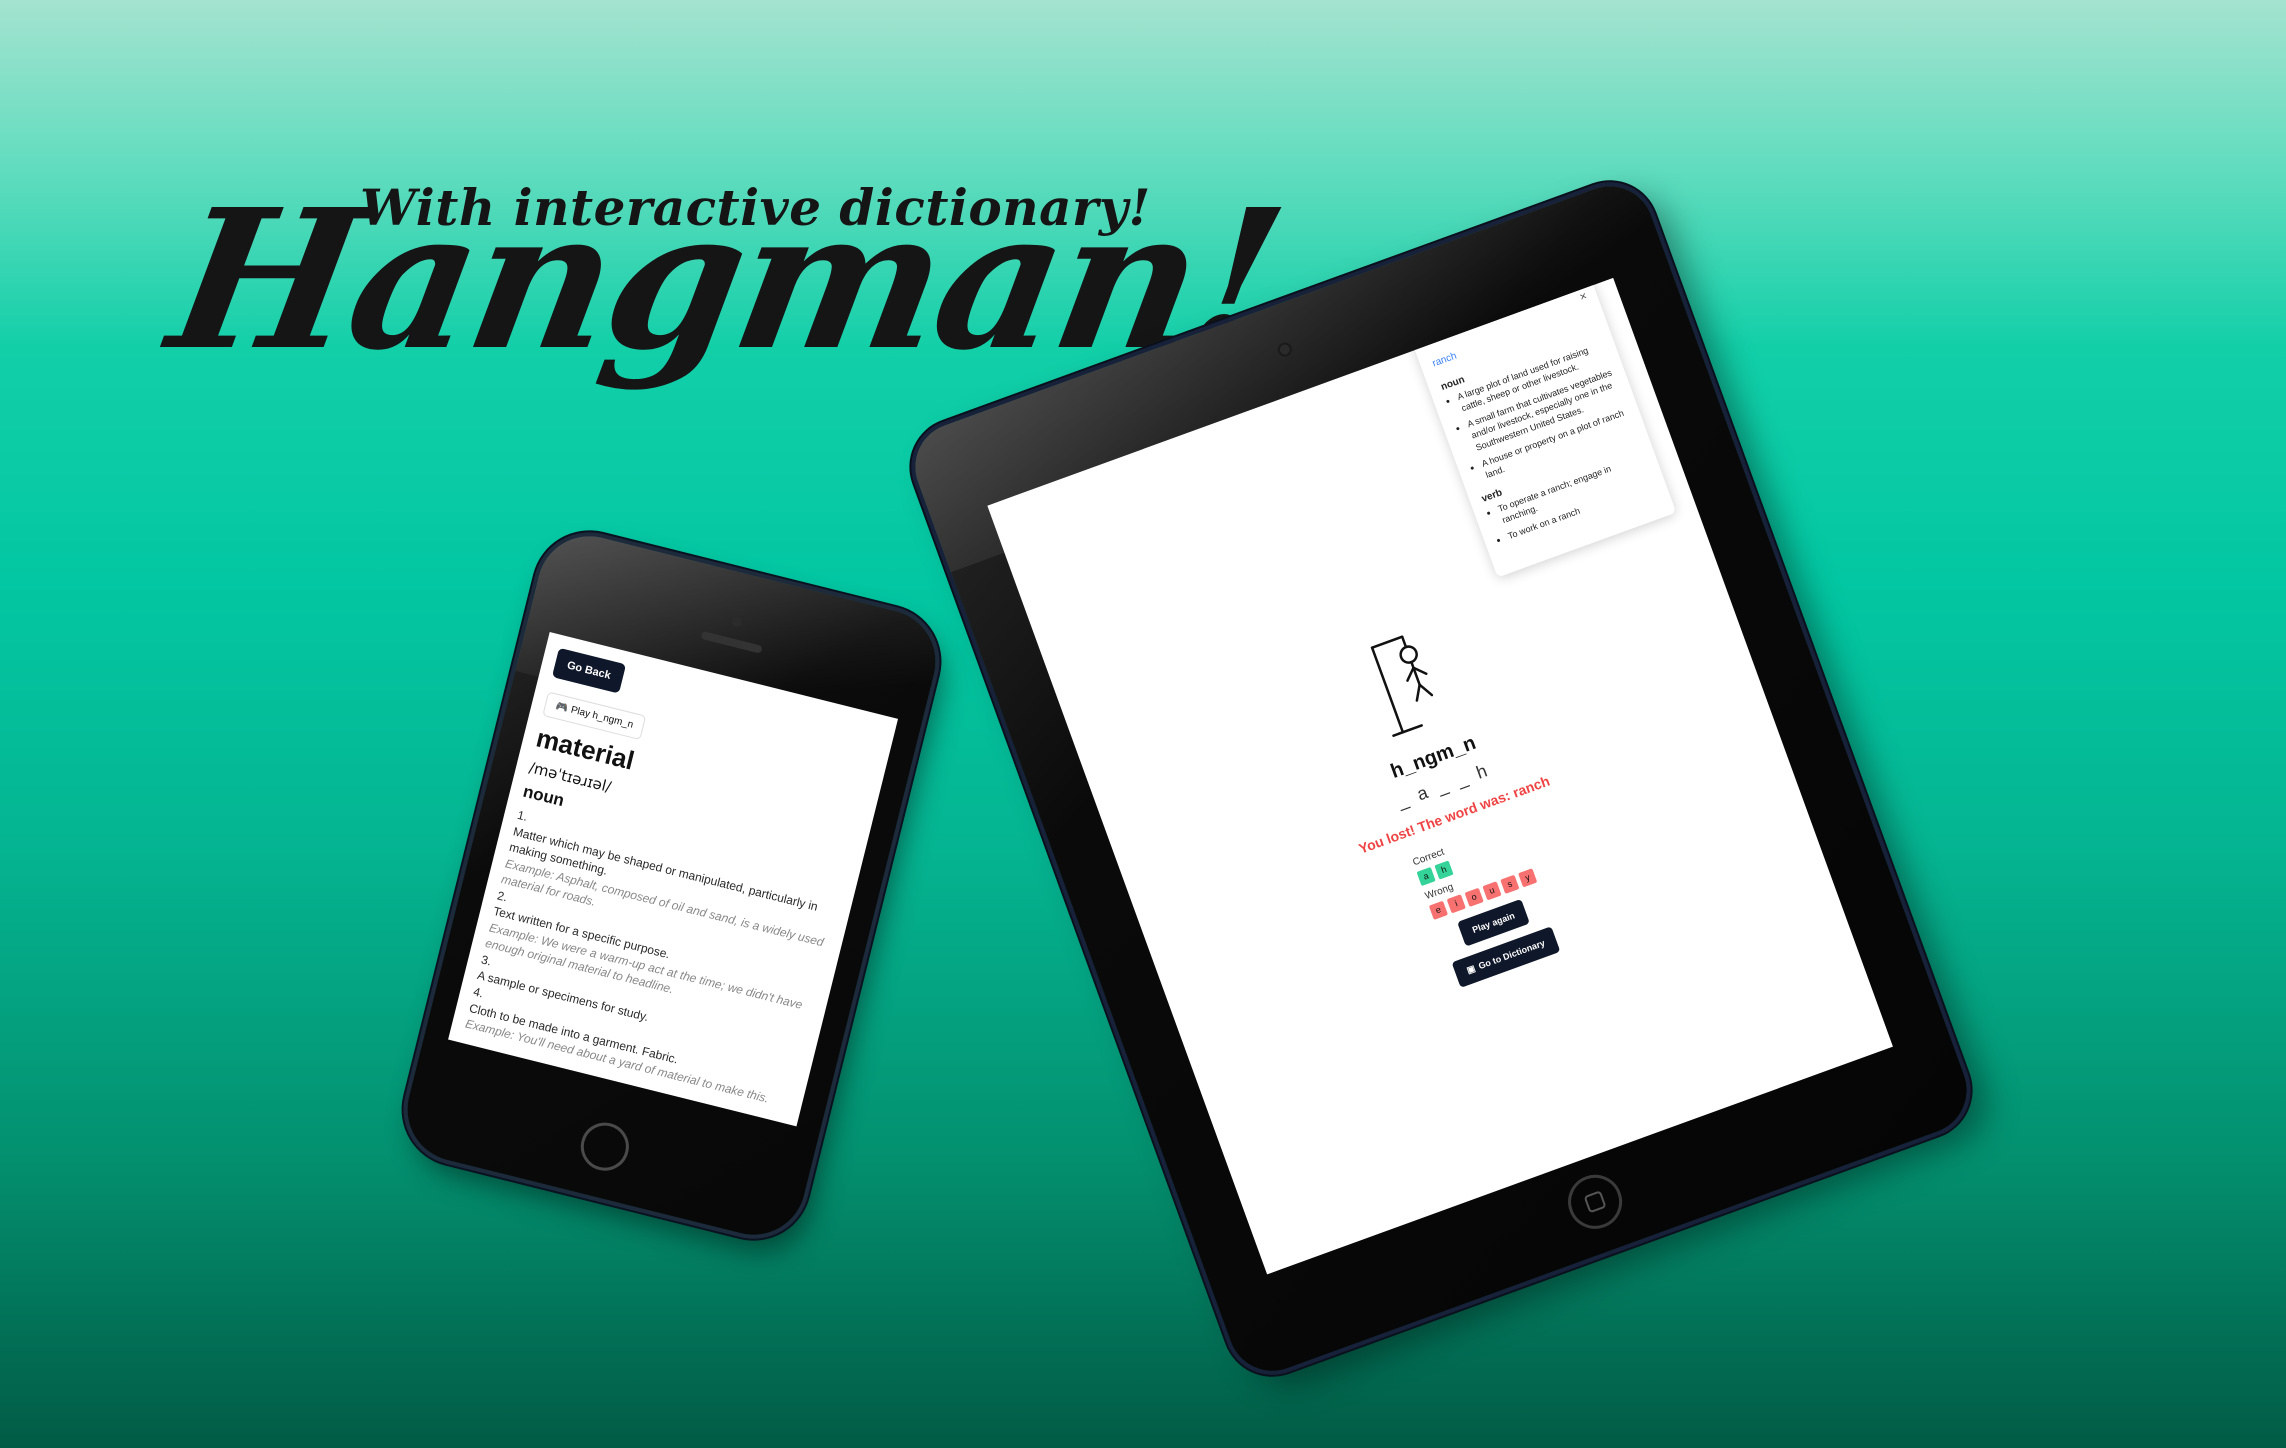  Describe the element at coordinates (1444, 870) in the screenshot. I see `correct-letter: h` at that location.